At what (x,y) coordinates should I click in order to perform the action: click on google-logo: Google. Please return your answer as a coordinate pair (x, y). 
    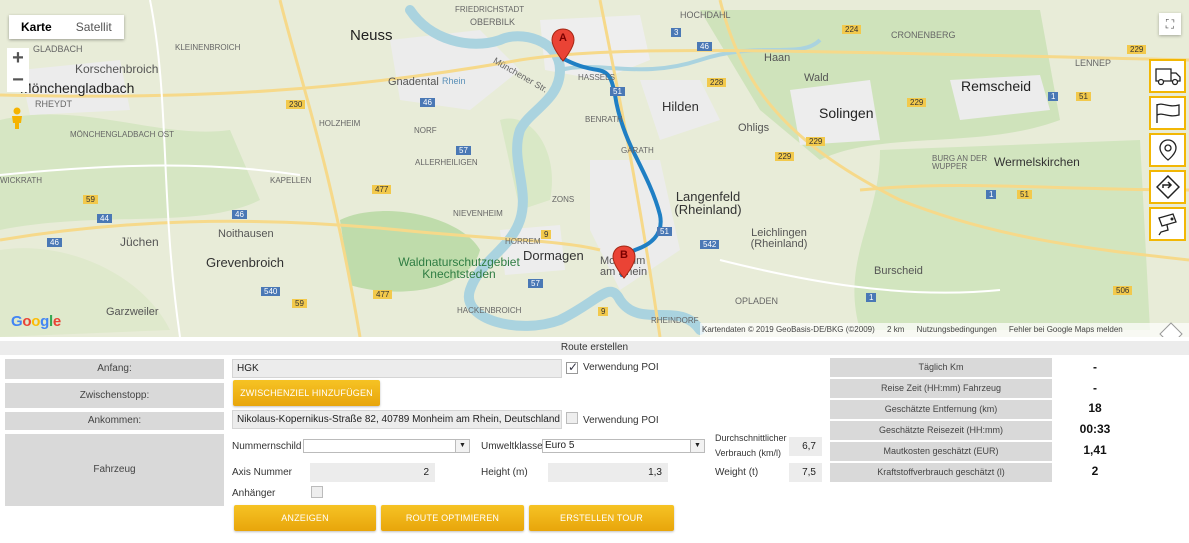
    Looking at the image, I should click on (36, 321).